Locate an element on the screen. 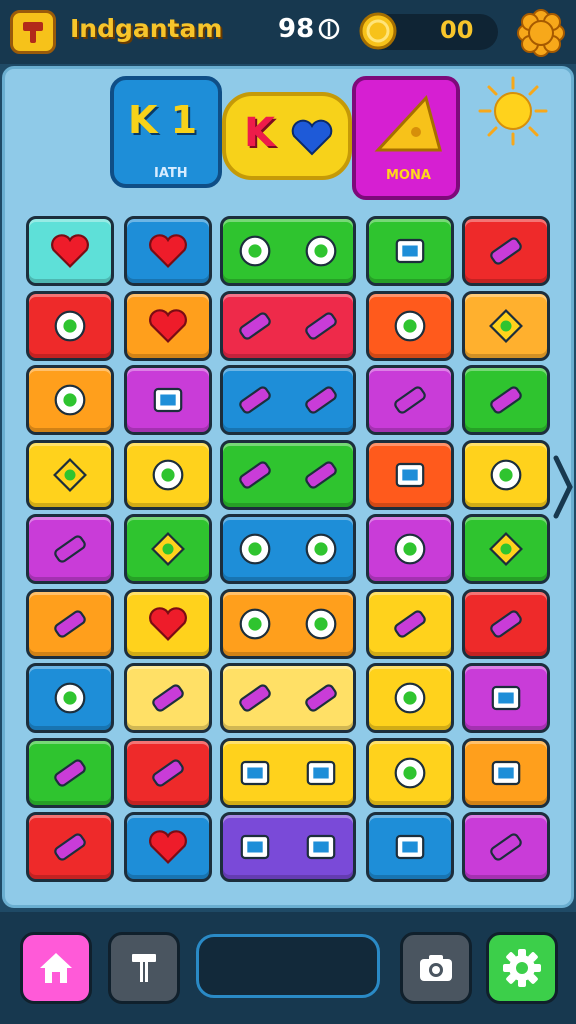 This screenshot has width=576, height=1024. level-banner-title: K 1 is located at coordinates (163, 120).